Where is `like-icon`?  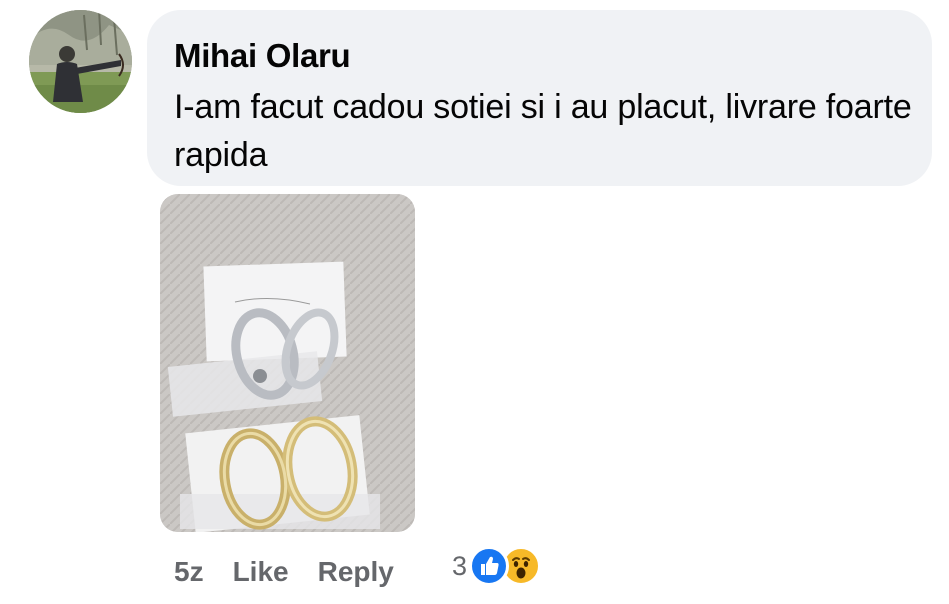 like-icon is located at coordinates (489, 566).